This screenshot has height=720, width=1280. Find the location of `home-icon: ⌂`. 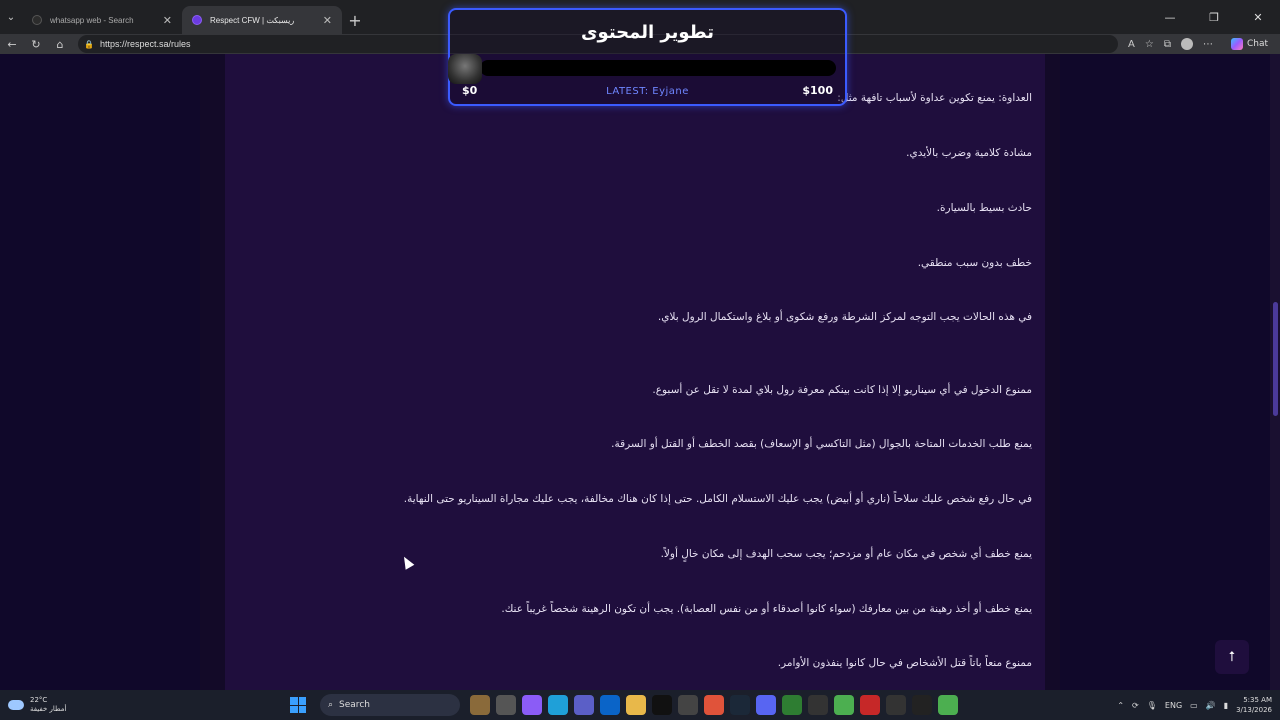

home-icon: ⌂ is located at coordinates (60, 44).